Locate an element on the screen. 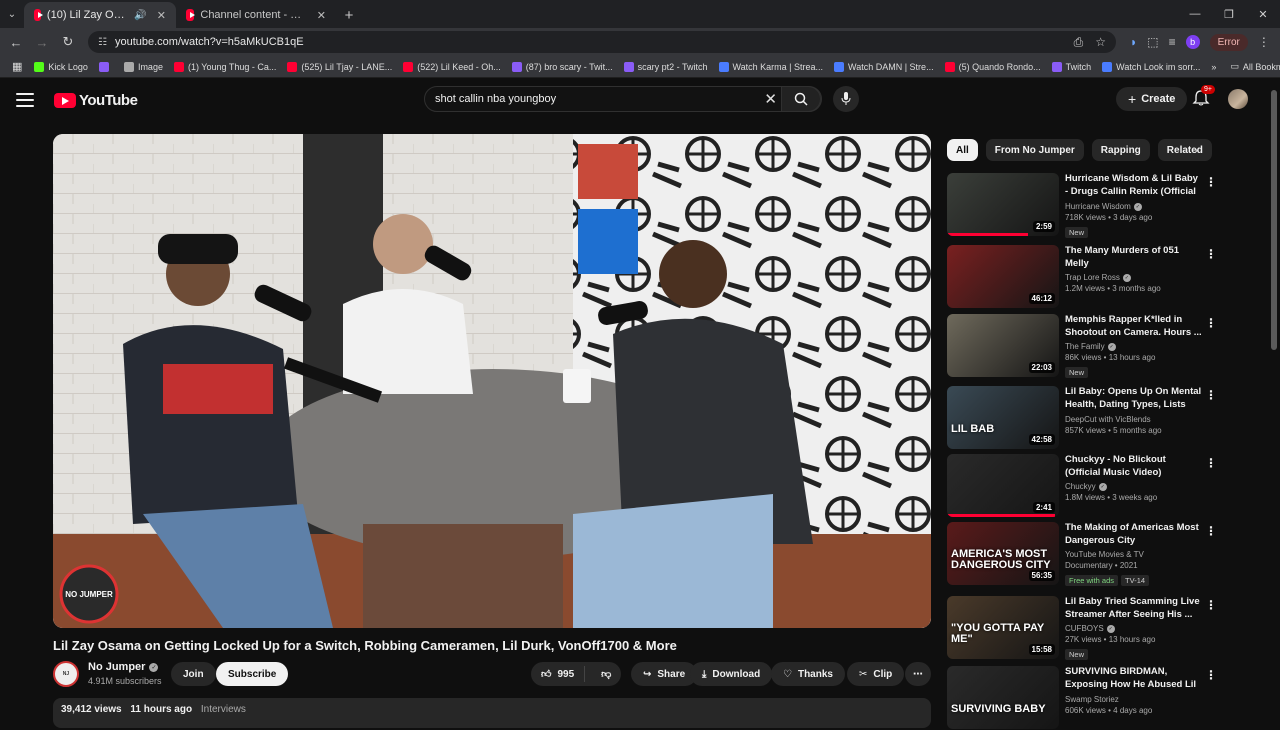 The width and height of the screenshot is (1280, 730). more-actions-button: ⋯ is located at coordinates (918, 674).